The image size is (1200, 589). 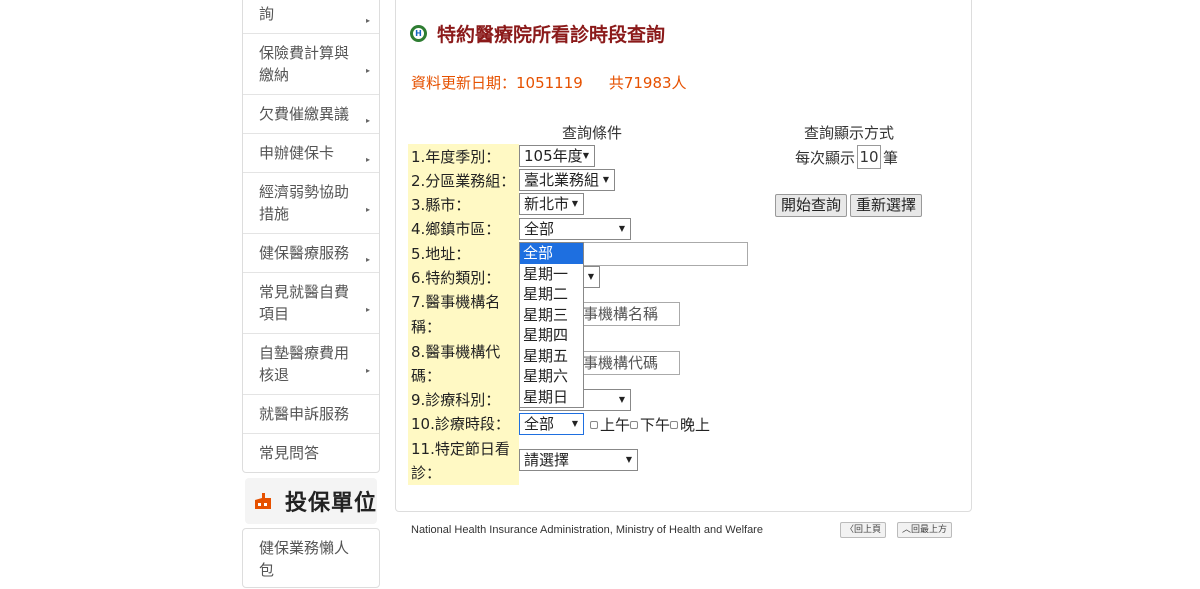 I want to click on holiday-label-line2: 診：, so click(x=426, y=473).